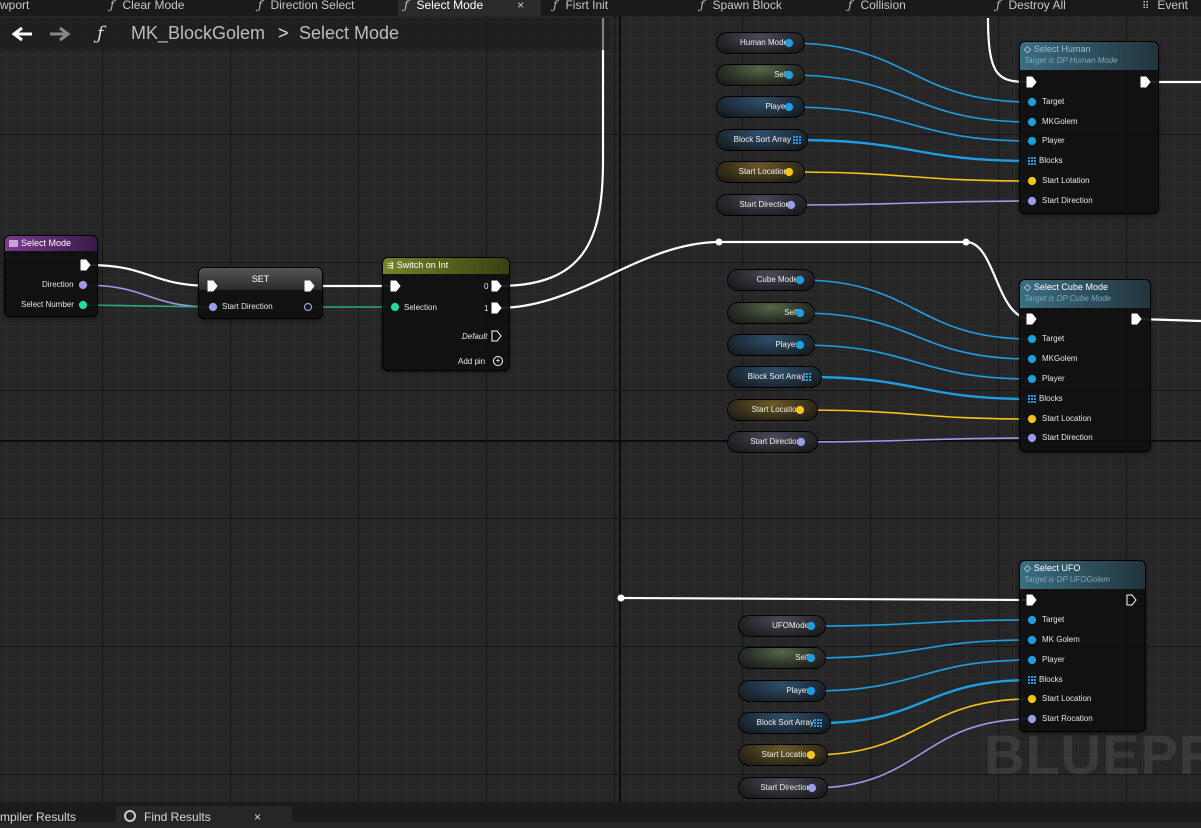 This screenshot has width=1201, height=828. What do you see at coordinates (1032, 719) in the screenshot?
I see `start-rocation-pin` at bounding box center [1032, 719].